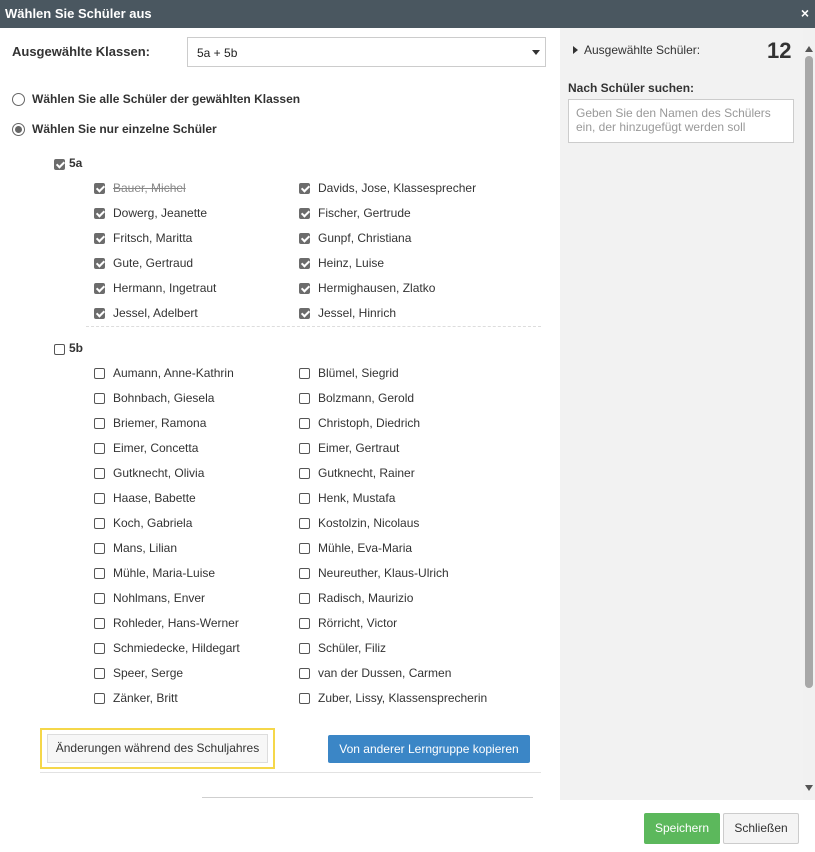 This screenshot has height=852, width=815. I want to click on student-name: Fritsch, Maritta, so click(153, 238).